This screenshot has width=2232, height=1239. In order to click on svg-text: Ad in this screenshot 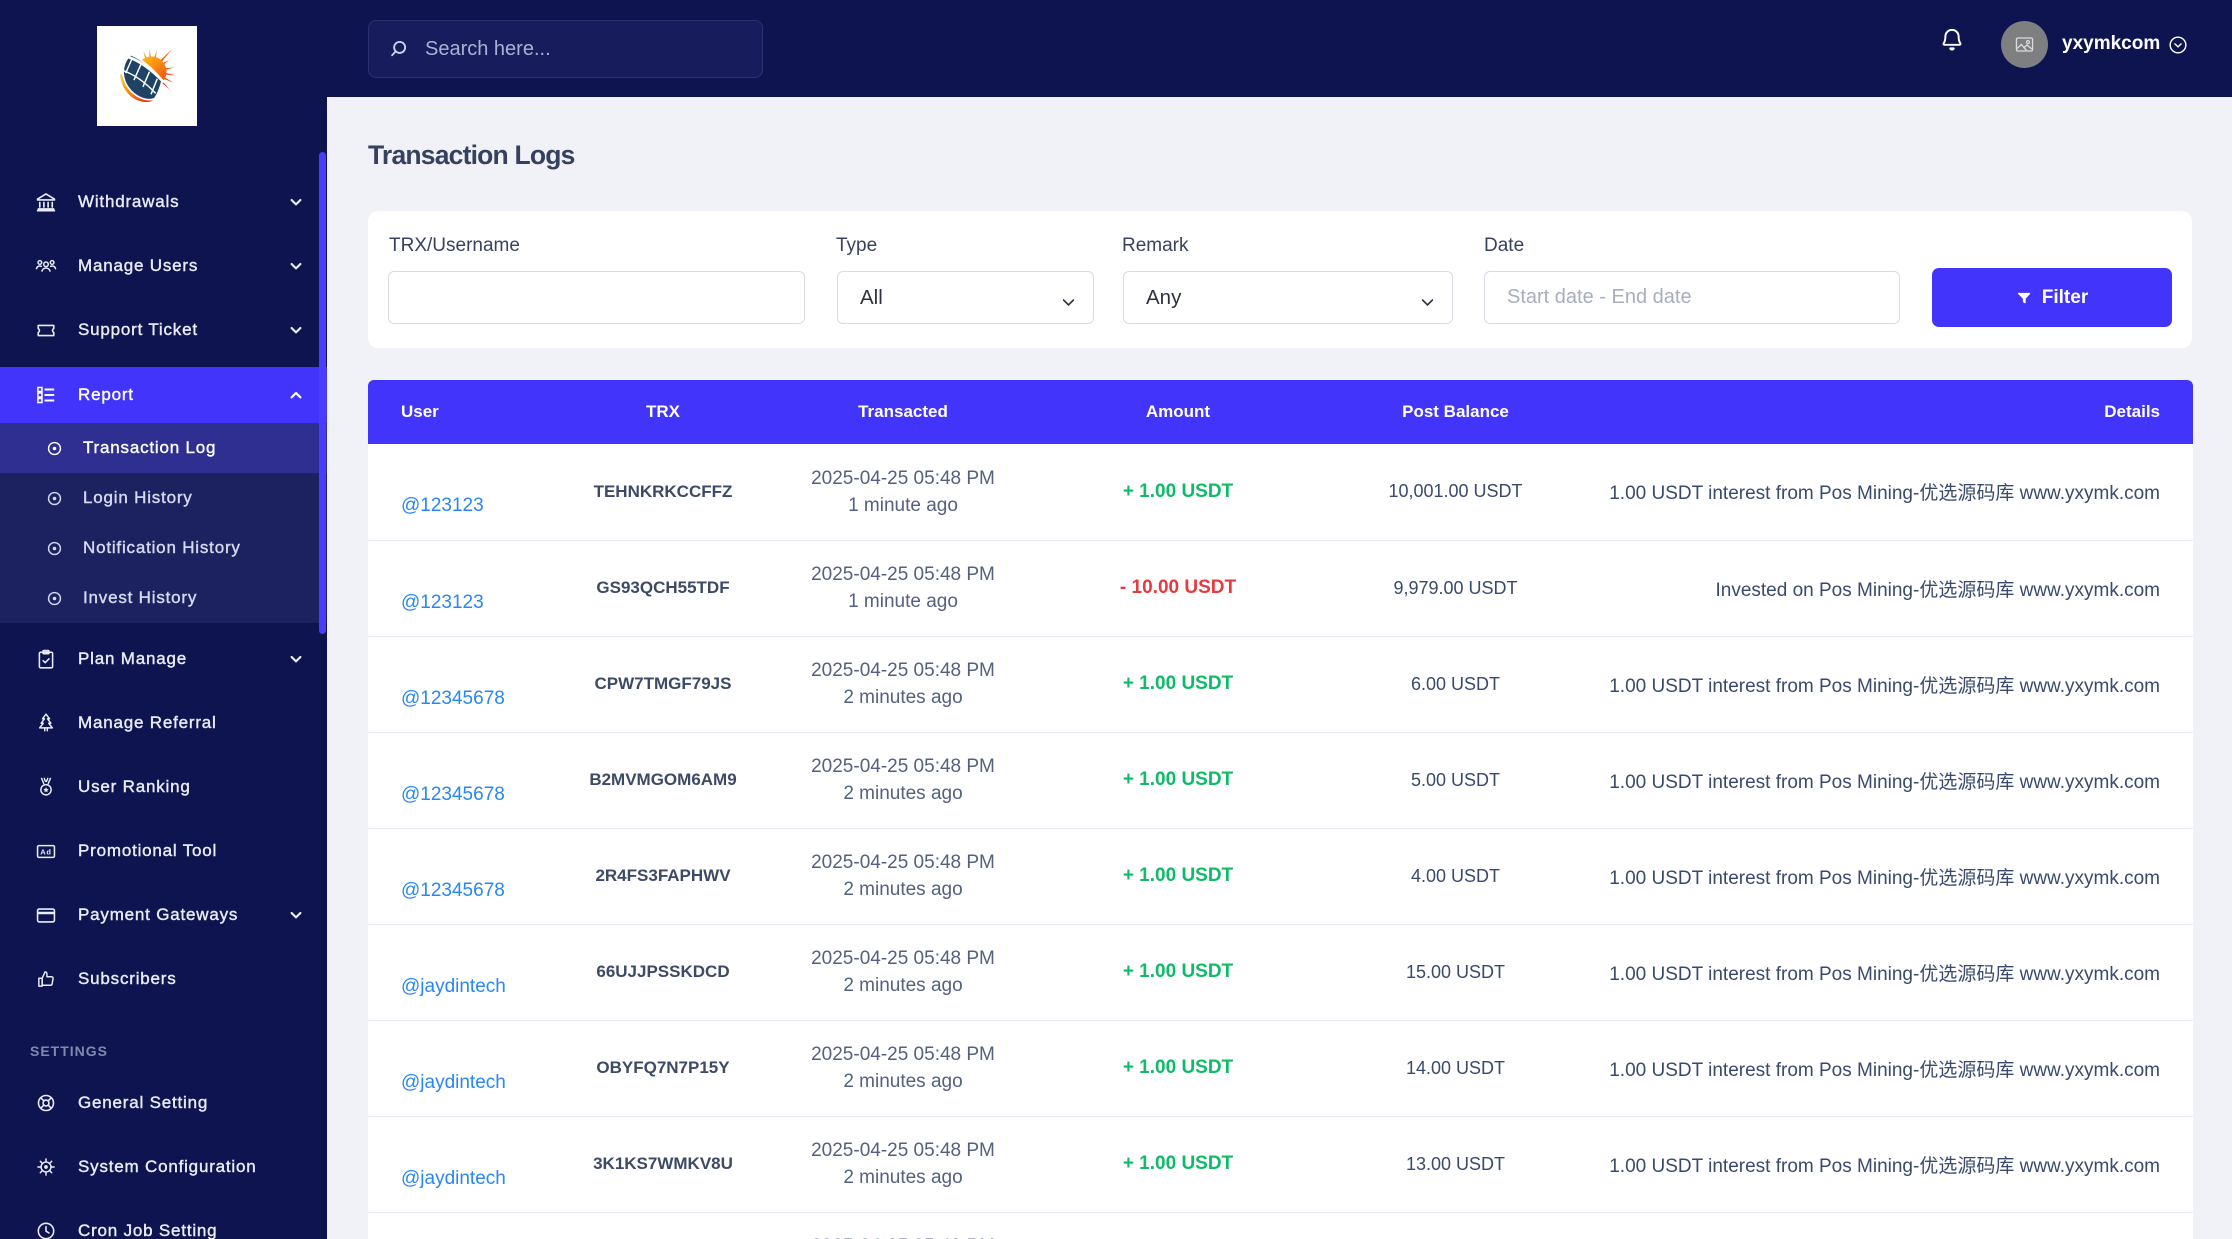, I will do `click(45, 851)`.